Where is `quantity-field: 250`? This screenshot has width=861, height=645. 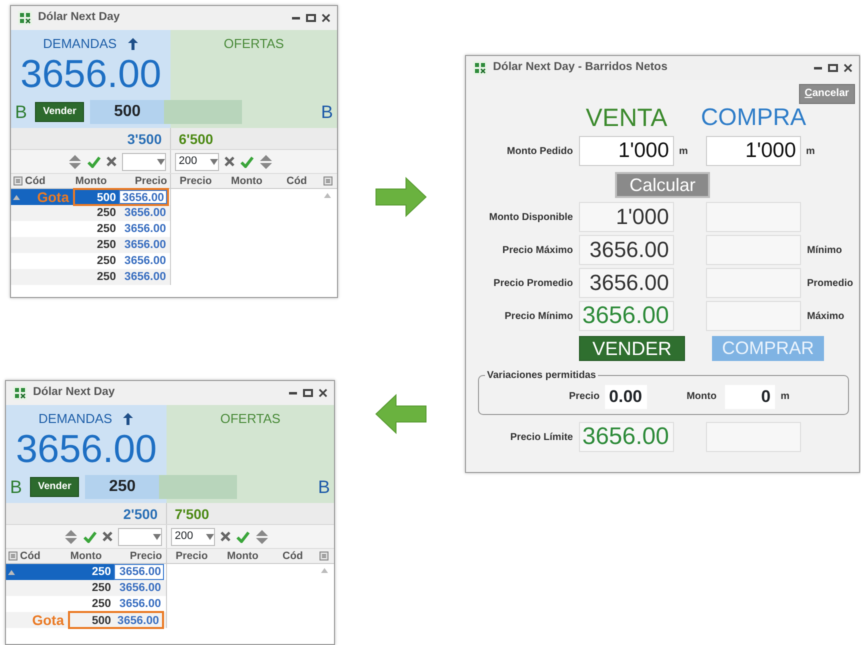 quantity-field: 250 is located at coordinates (122, 487).